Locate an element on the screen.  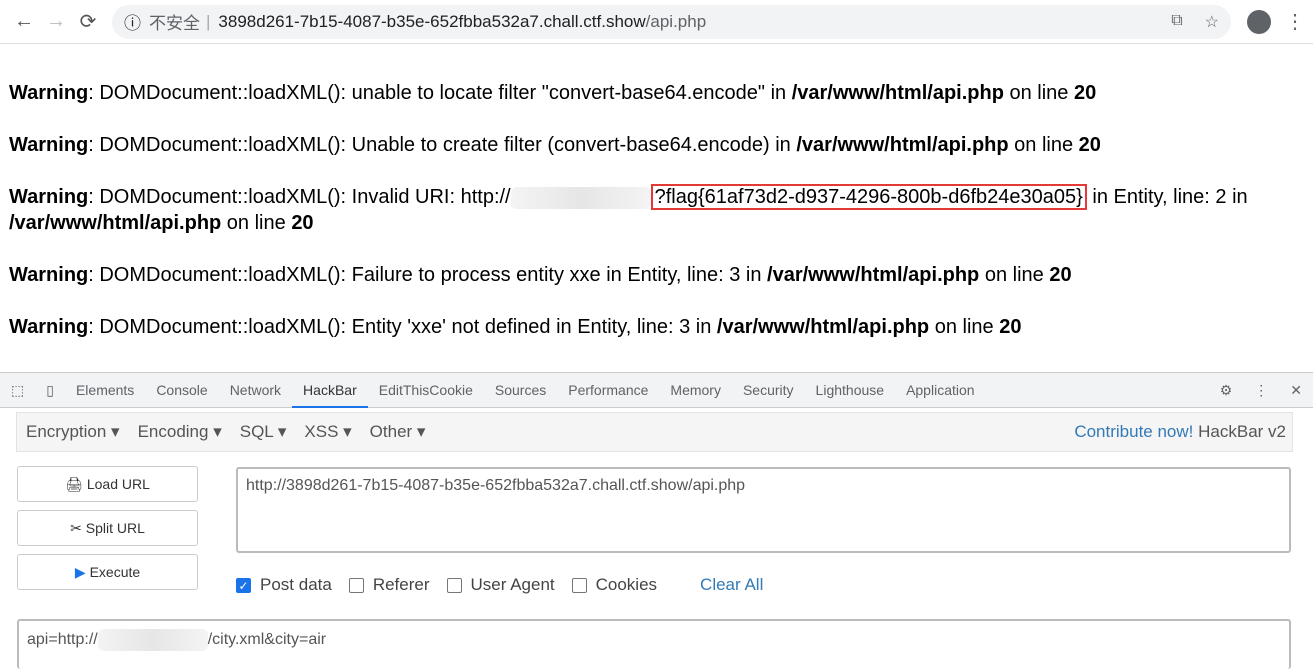
back-icon: ← is located at coordinates (24, 21).